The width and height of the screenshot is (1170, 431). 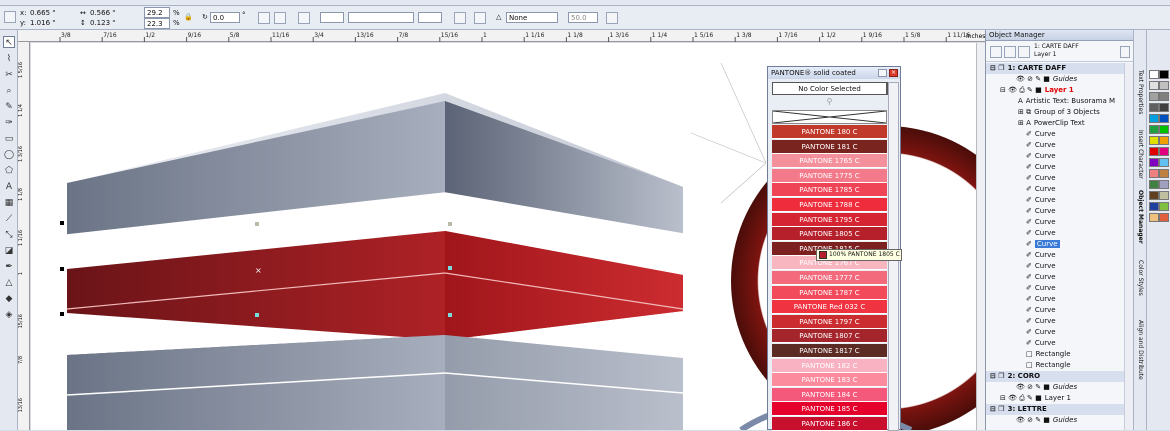 I want to click on pantone-swatch: PANTONE 1775 C, so click(x=829, y=175).